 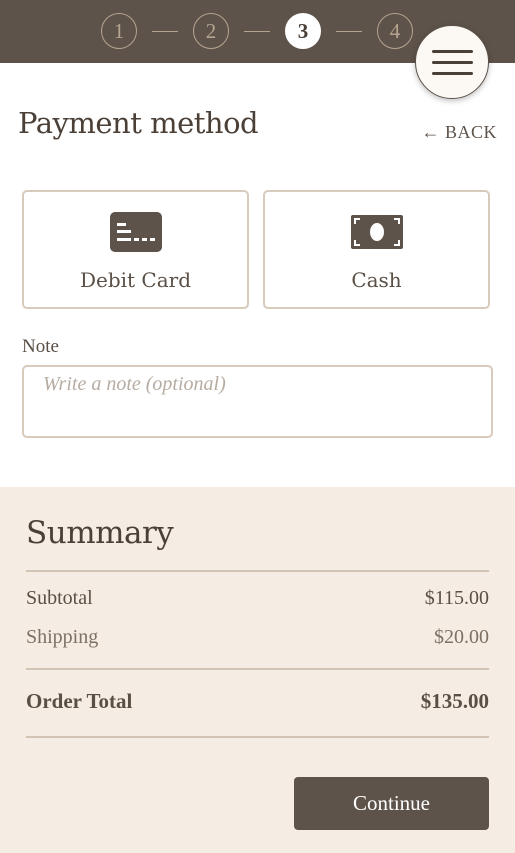 I want to click on continue-button: Continue, so click(x=391, y=803).